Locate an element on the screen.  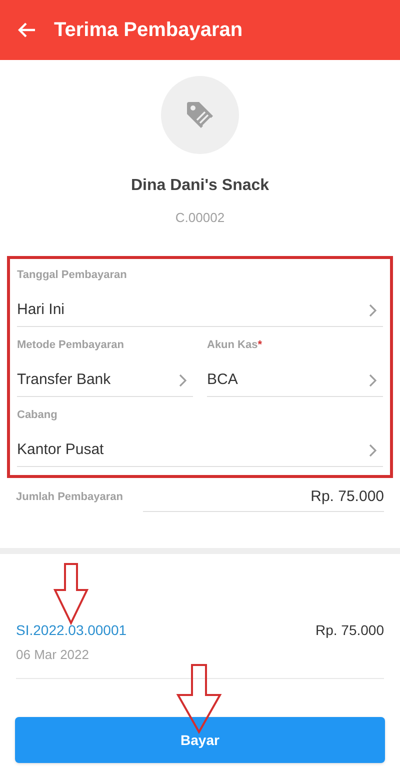
invoice-link: SI.2022.03.00001 is located at coordinates (71, 630).